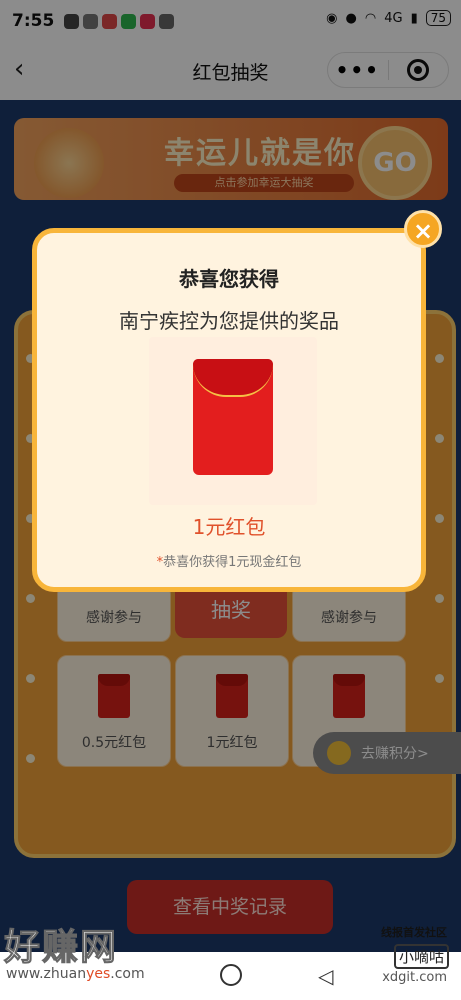 The height and width of the screenshot is (1000, 461). What do you see at coordinates (414, 932) in the screenshot?
I see `watermark-right-top: 线报首发社区` at bounding box center [414, 932].